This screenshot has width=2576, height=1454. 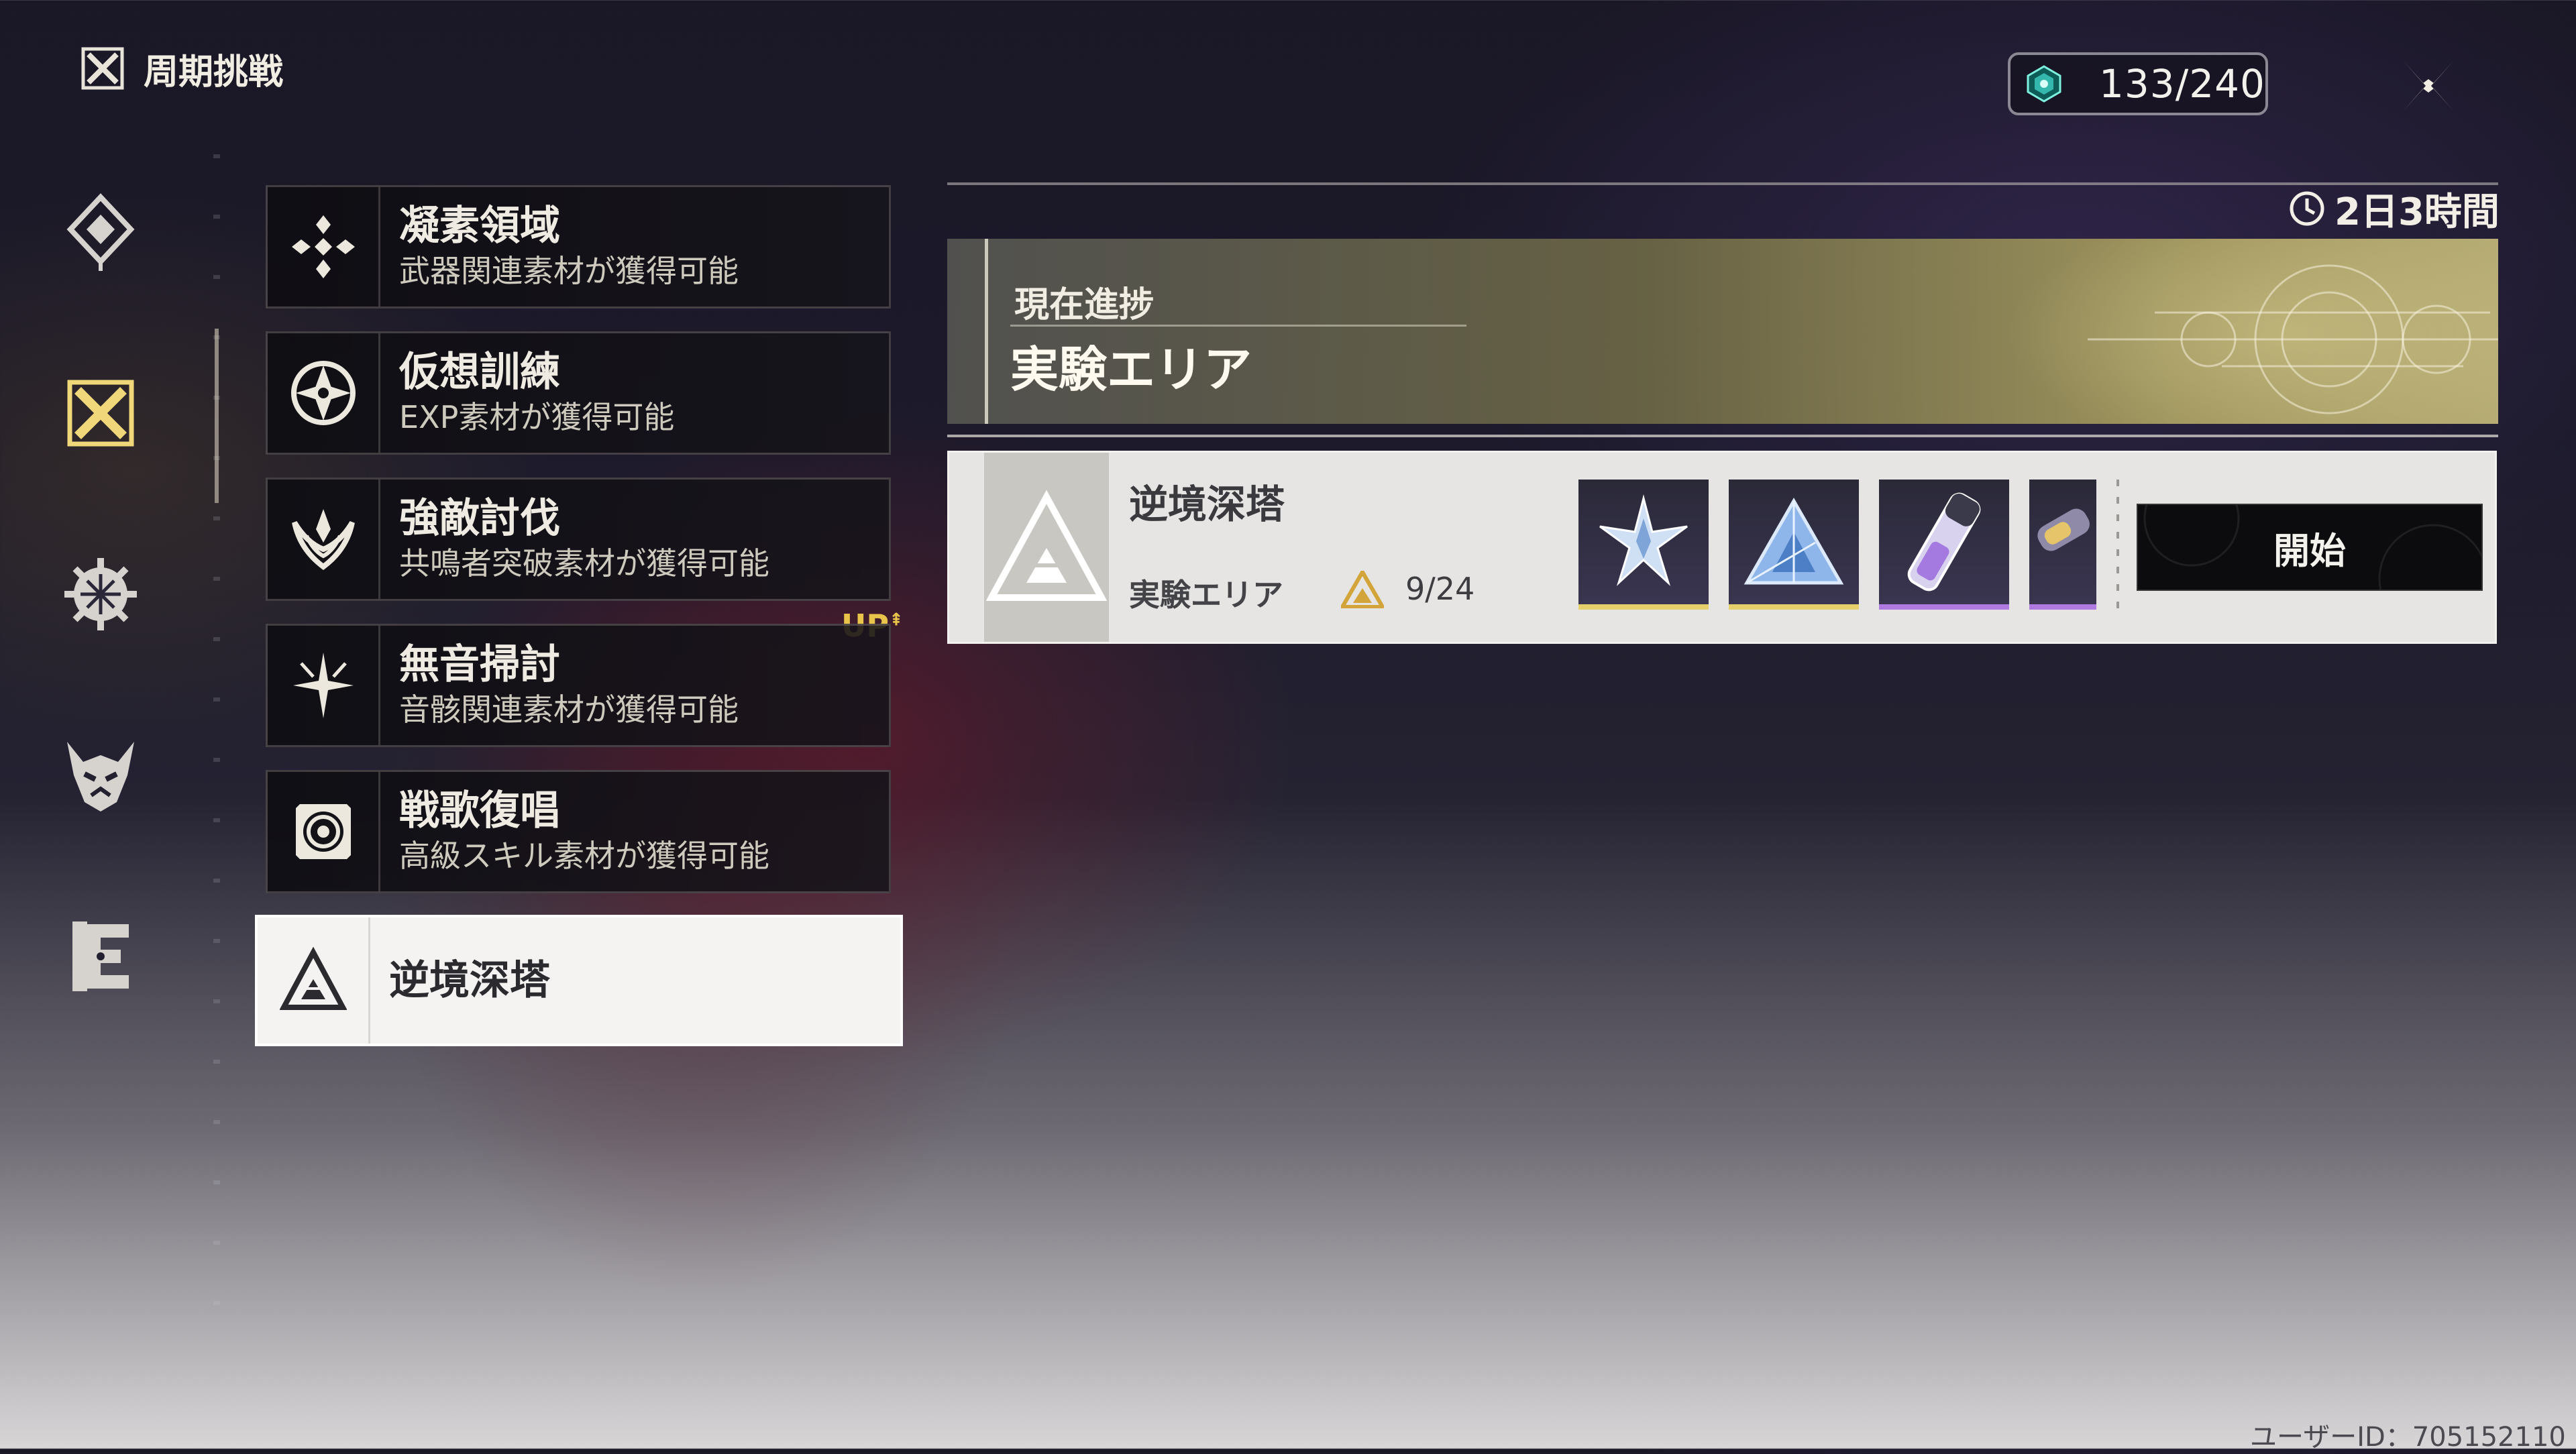 What do you see at coordinates (1084, 305) in the screenshot?
I see `progress-label: 現在進捗` at bounding box center [1084, 305].